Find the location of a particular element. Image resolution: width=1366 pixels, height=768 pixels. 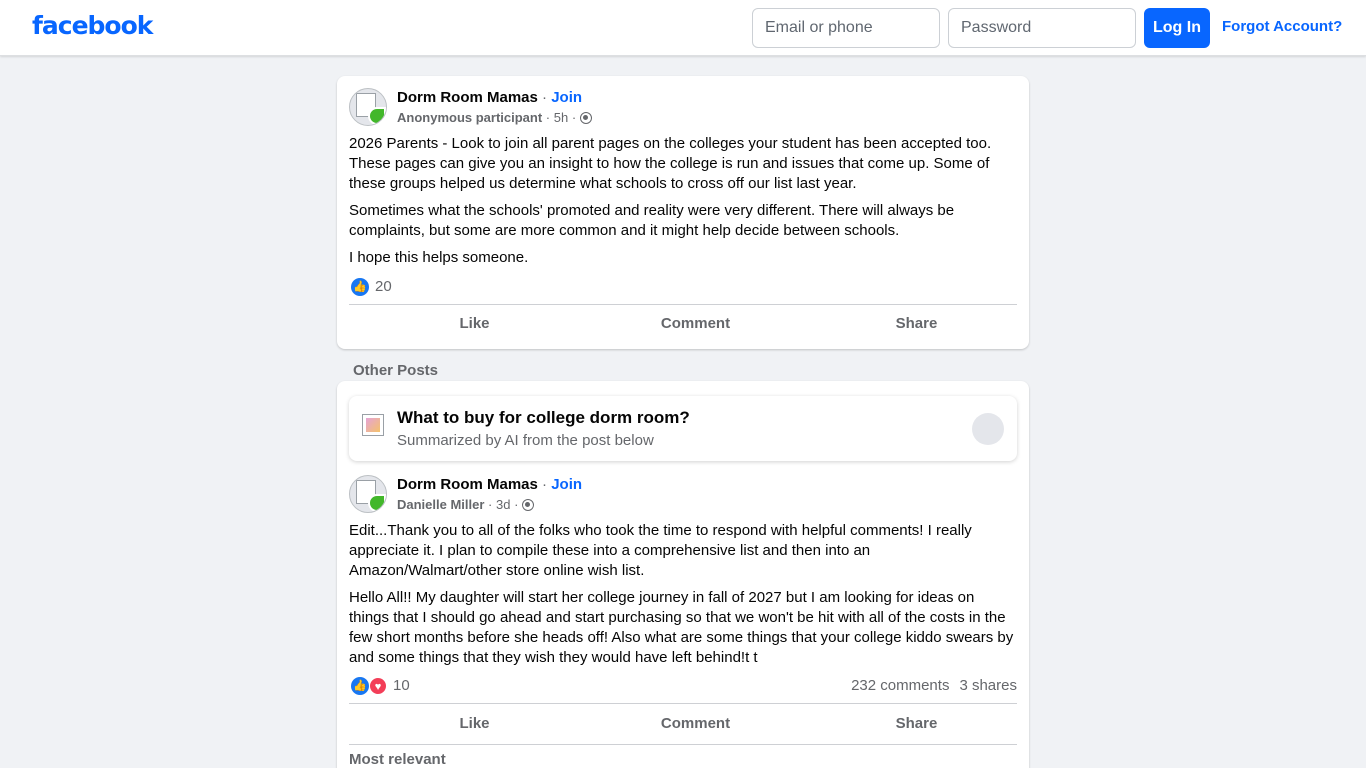

facebook-logo: facebook is located at coordinates (92, 25).